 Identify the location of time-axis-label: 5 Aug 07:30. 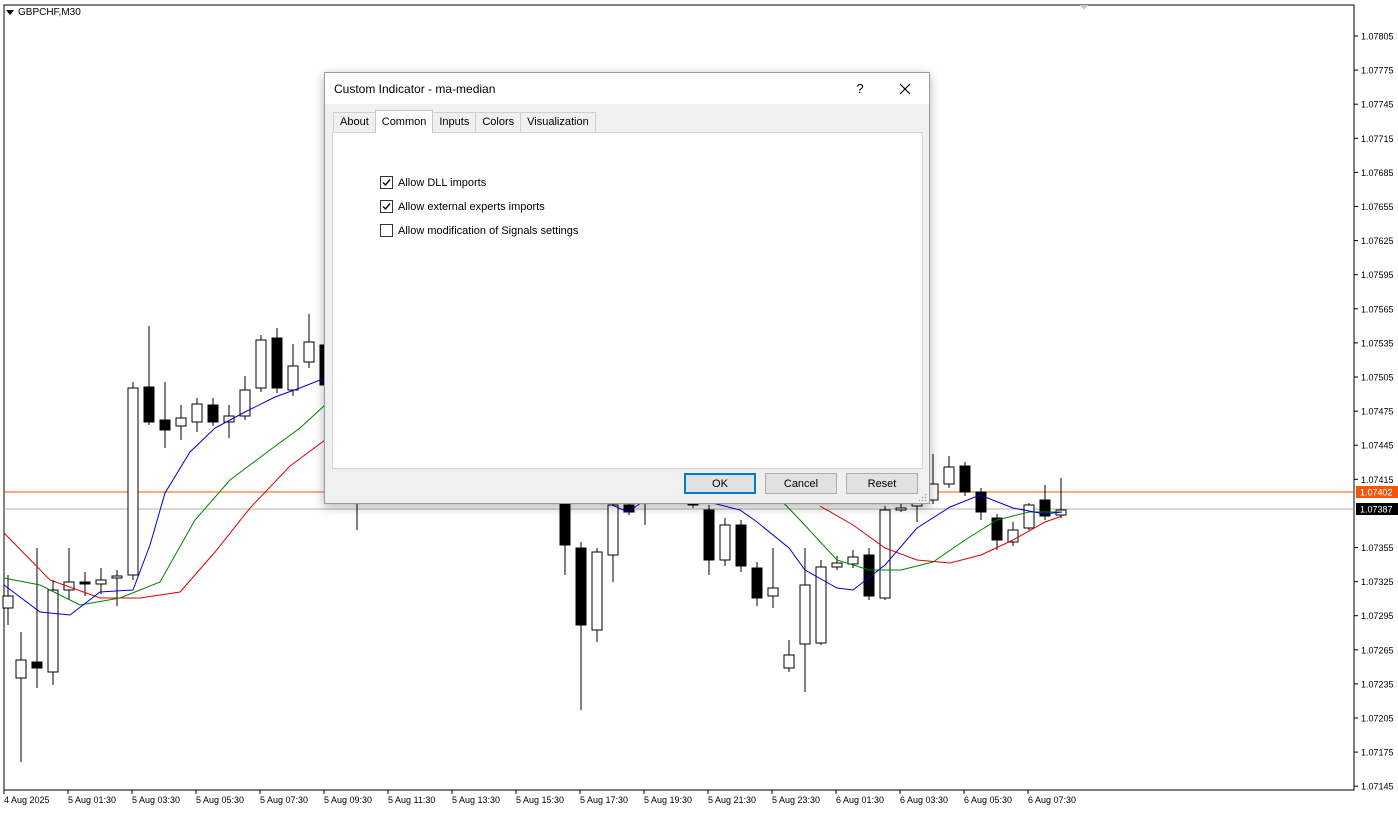
(284, 800).